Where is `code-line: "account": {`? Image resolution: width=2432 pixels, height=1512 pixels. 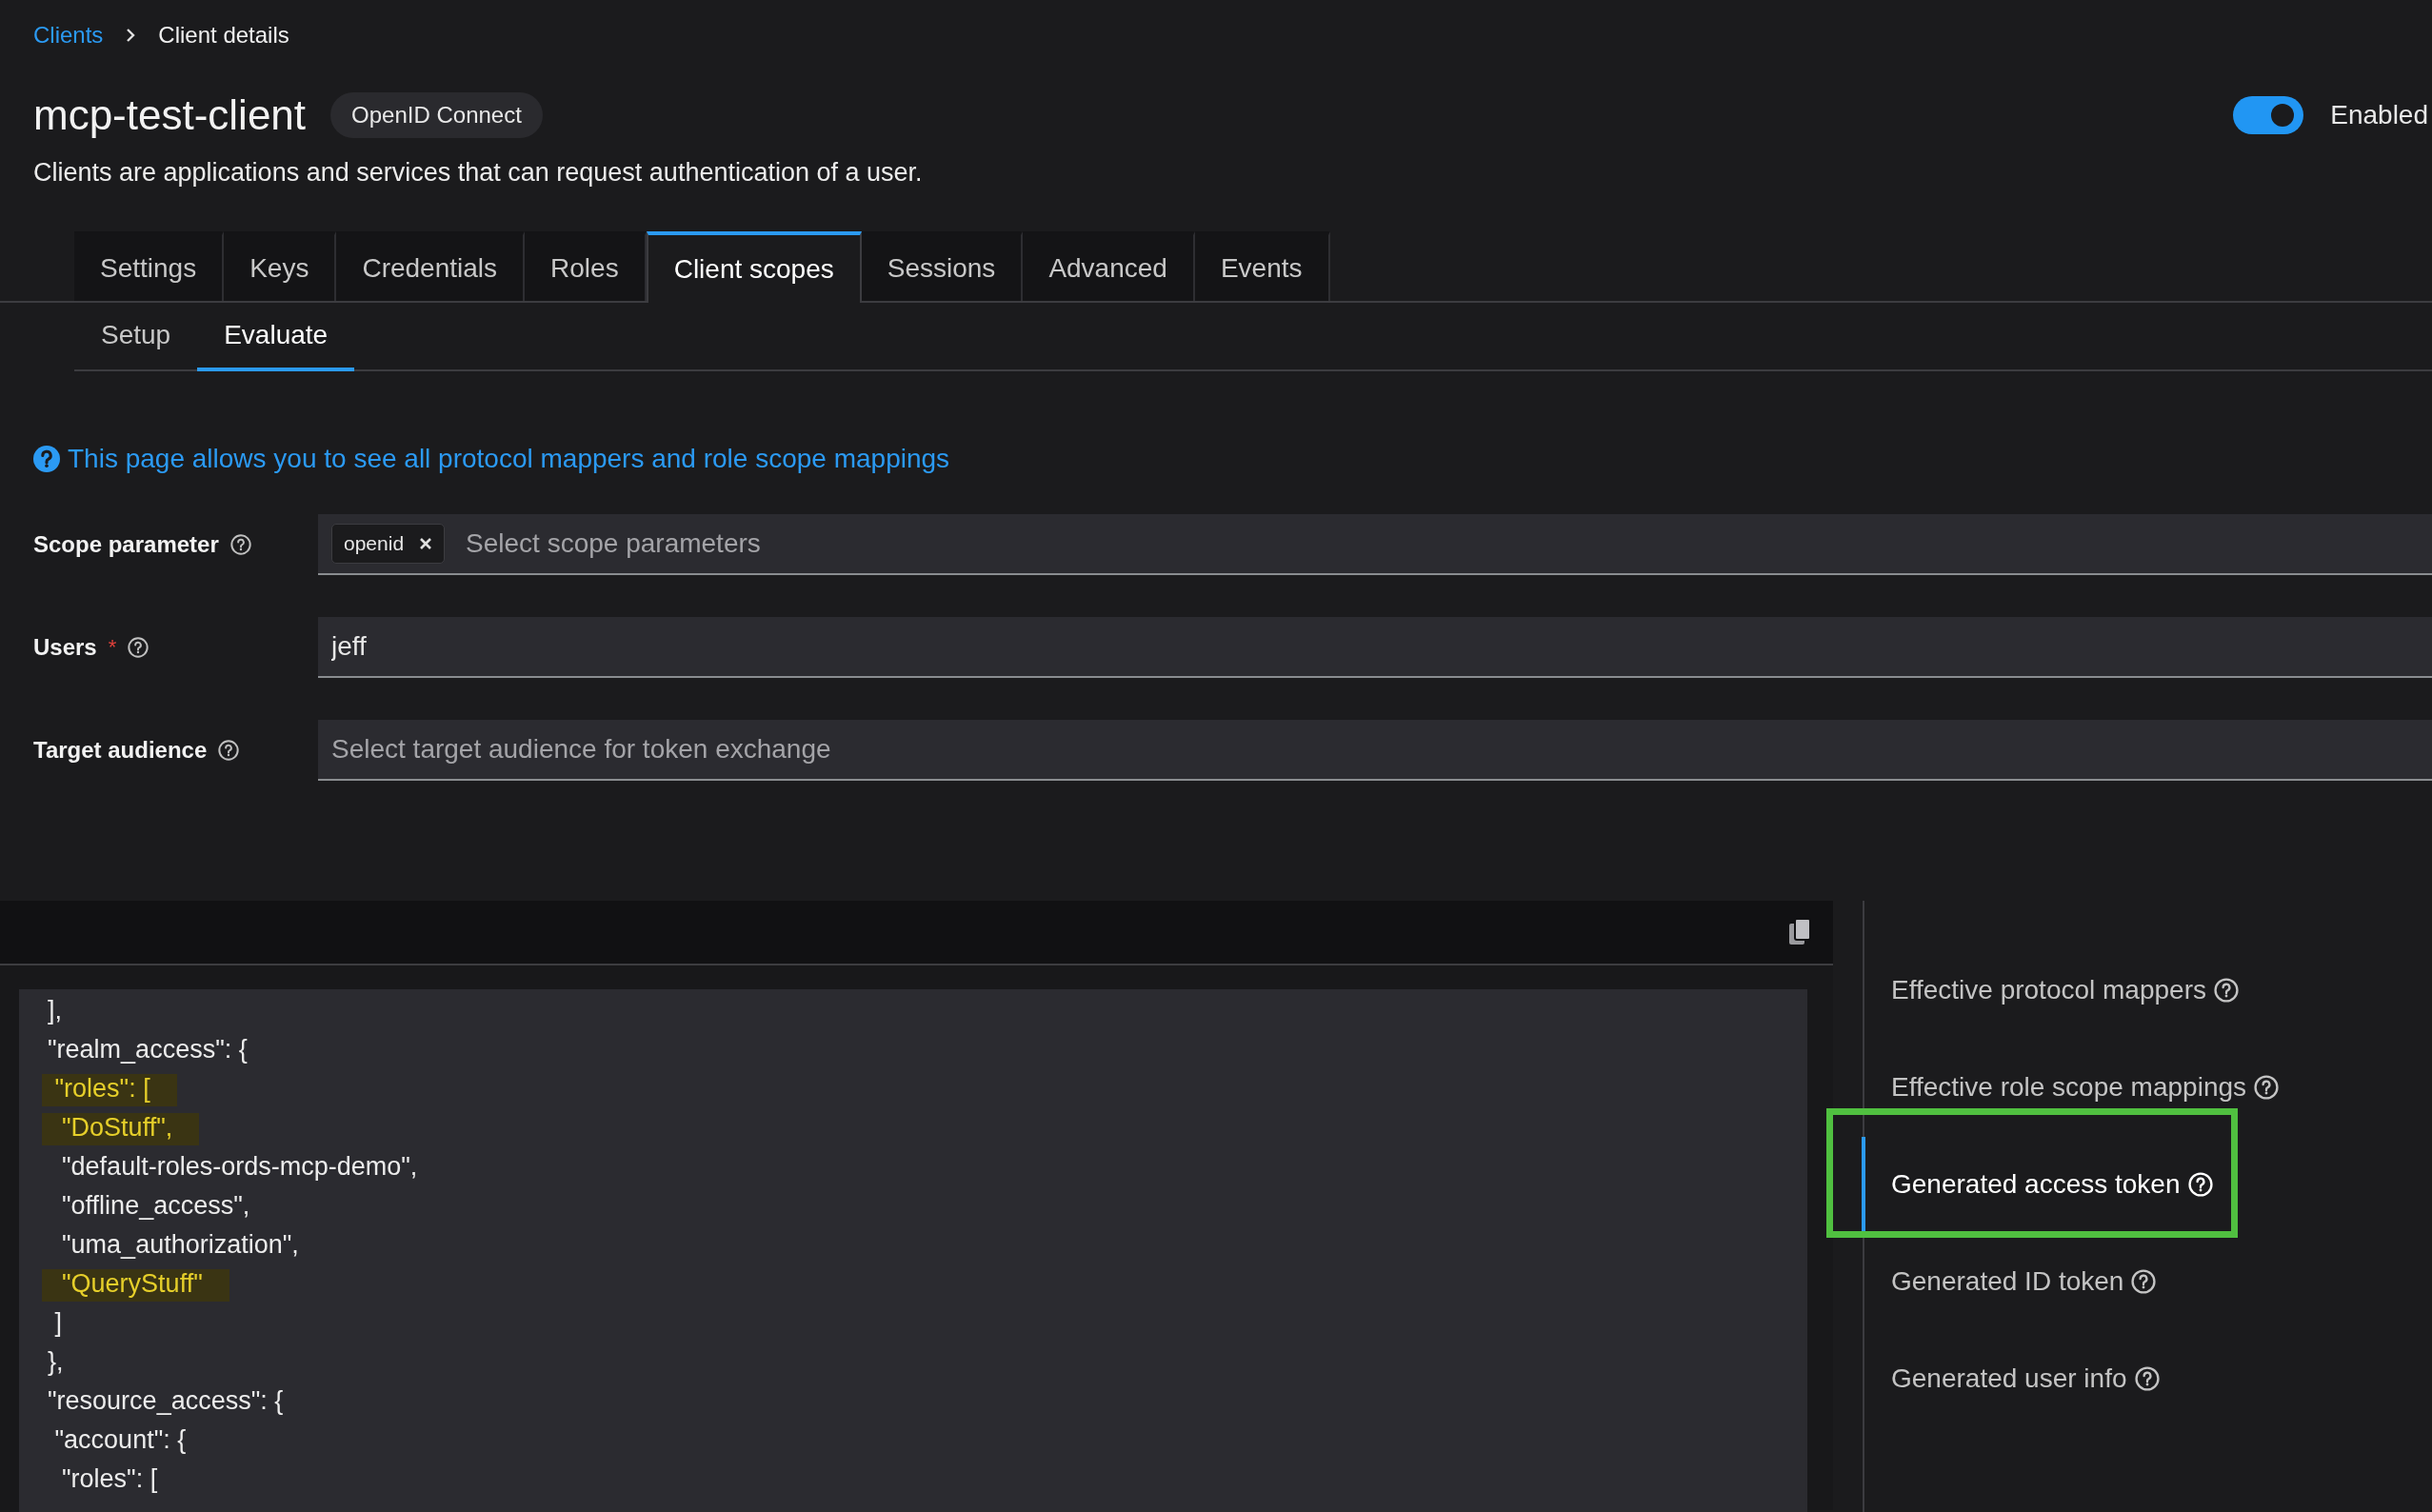
code-line: "account": { is located at coordinates (120, 1439).